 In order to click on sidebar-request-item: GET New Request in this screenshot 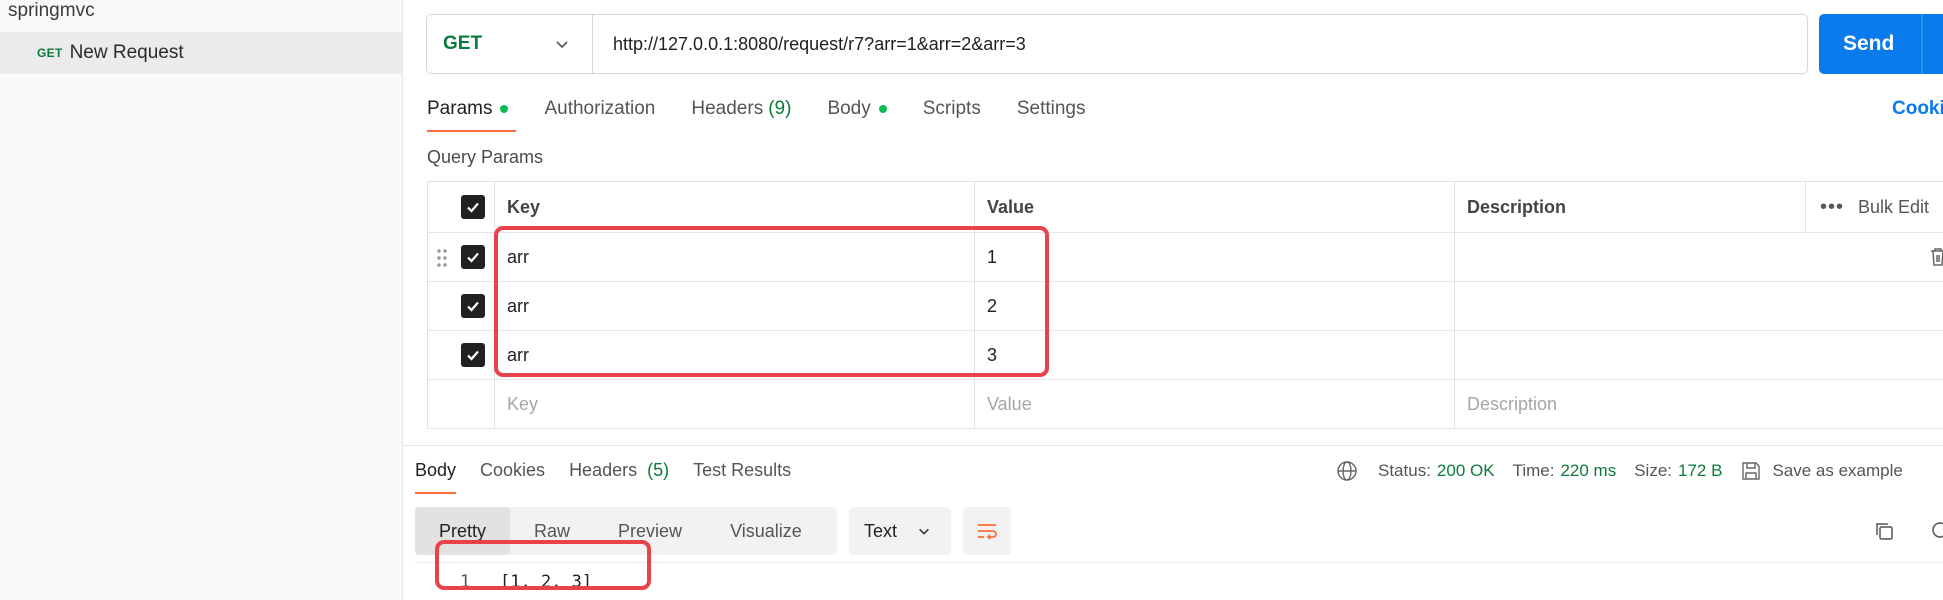, I will do `click(201, 53)`.